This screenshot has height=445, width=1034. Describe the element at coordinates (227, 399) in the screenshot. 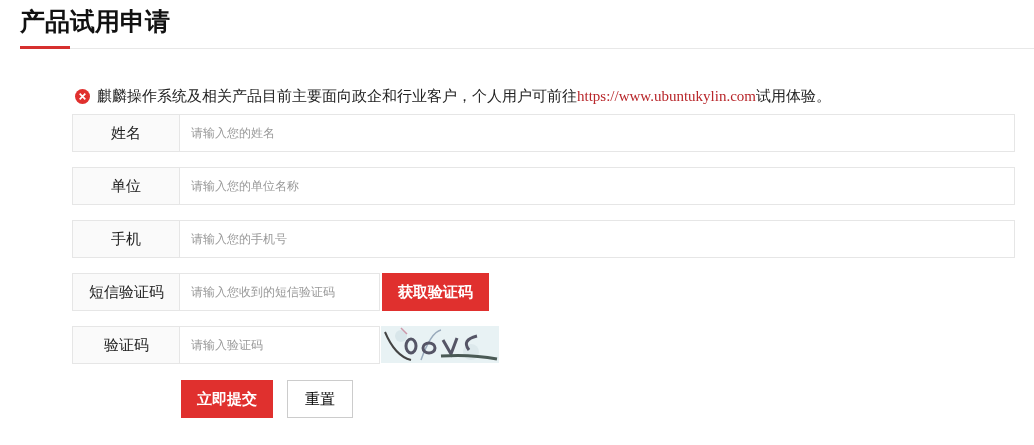

I see `submit-button: 立即提交` at that location.